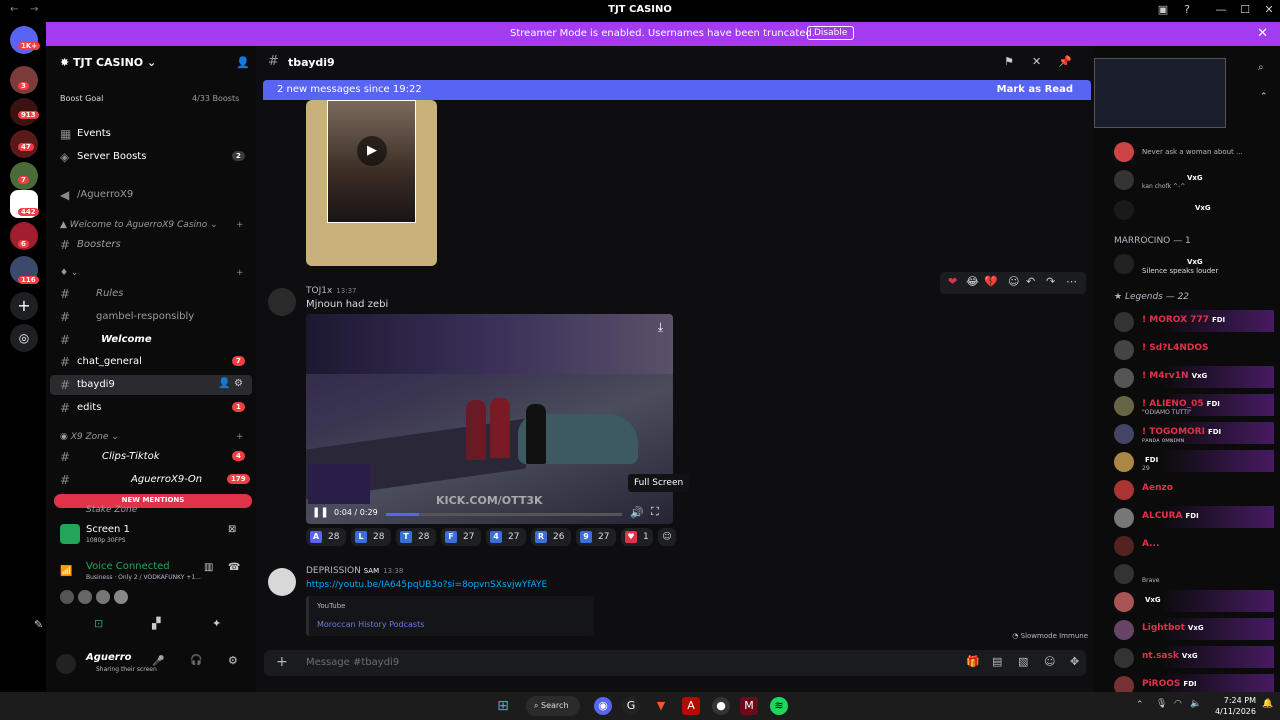  I want to click on pin-icon: 📌, so click(1065, 61).